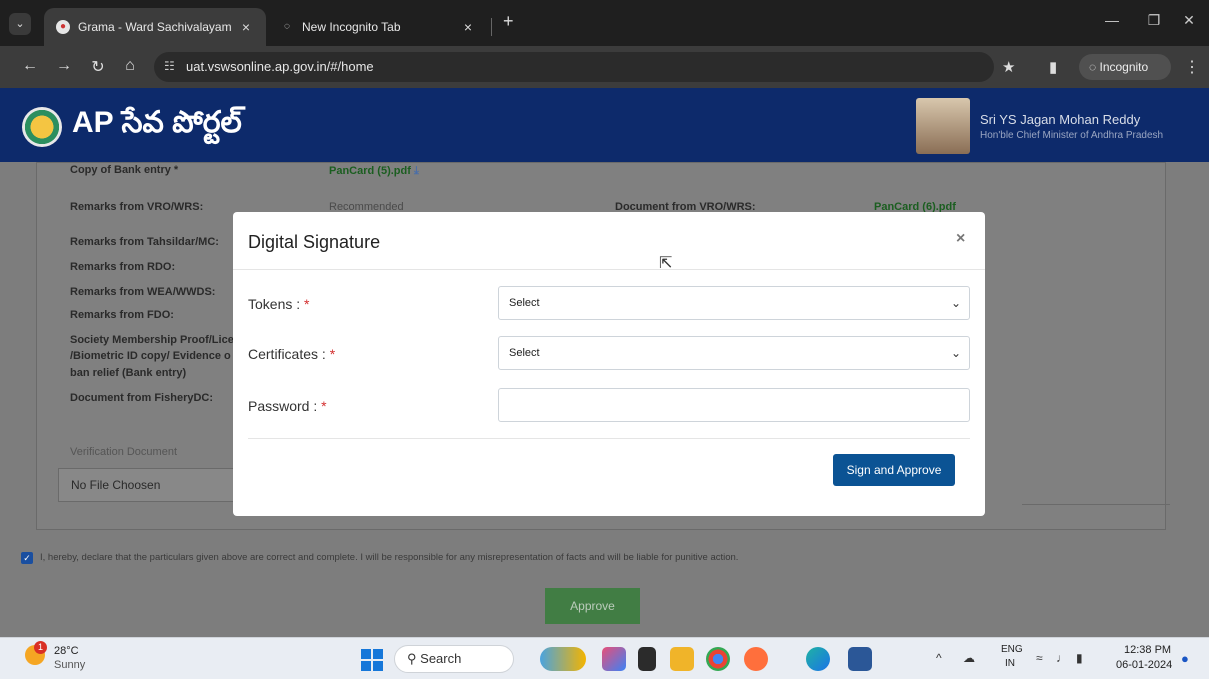 The image size is (1209, 679). What do you see at coordinates (1144, 665) in the screenshot?
I see `clock-date: 06-01-2024` at bounding box center [1144, 665].